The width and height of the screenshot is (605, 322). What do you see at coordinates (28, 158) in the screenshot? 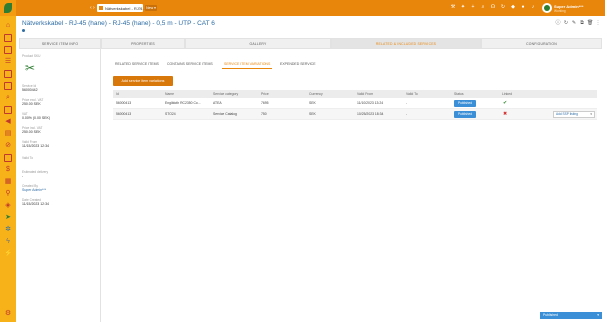
I see `field-label: Valid To` at bounding box center [28, 158].